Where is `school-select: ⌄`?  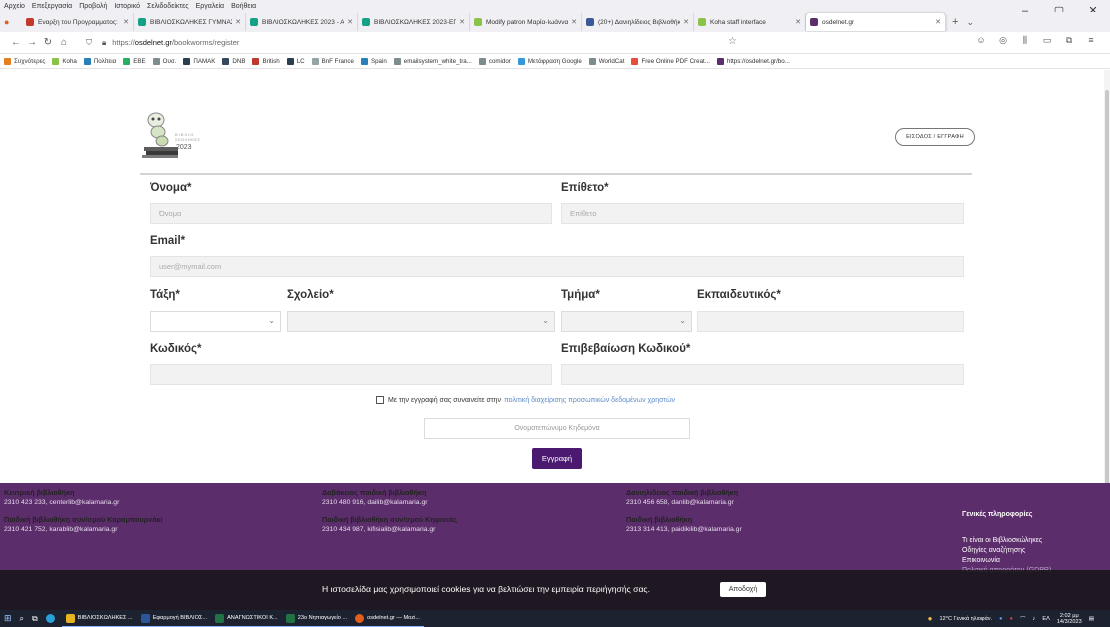
school-select: ⌄ is located at coordinates (421, 321).